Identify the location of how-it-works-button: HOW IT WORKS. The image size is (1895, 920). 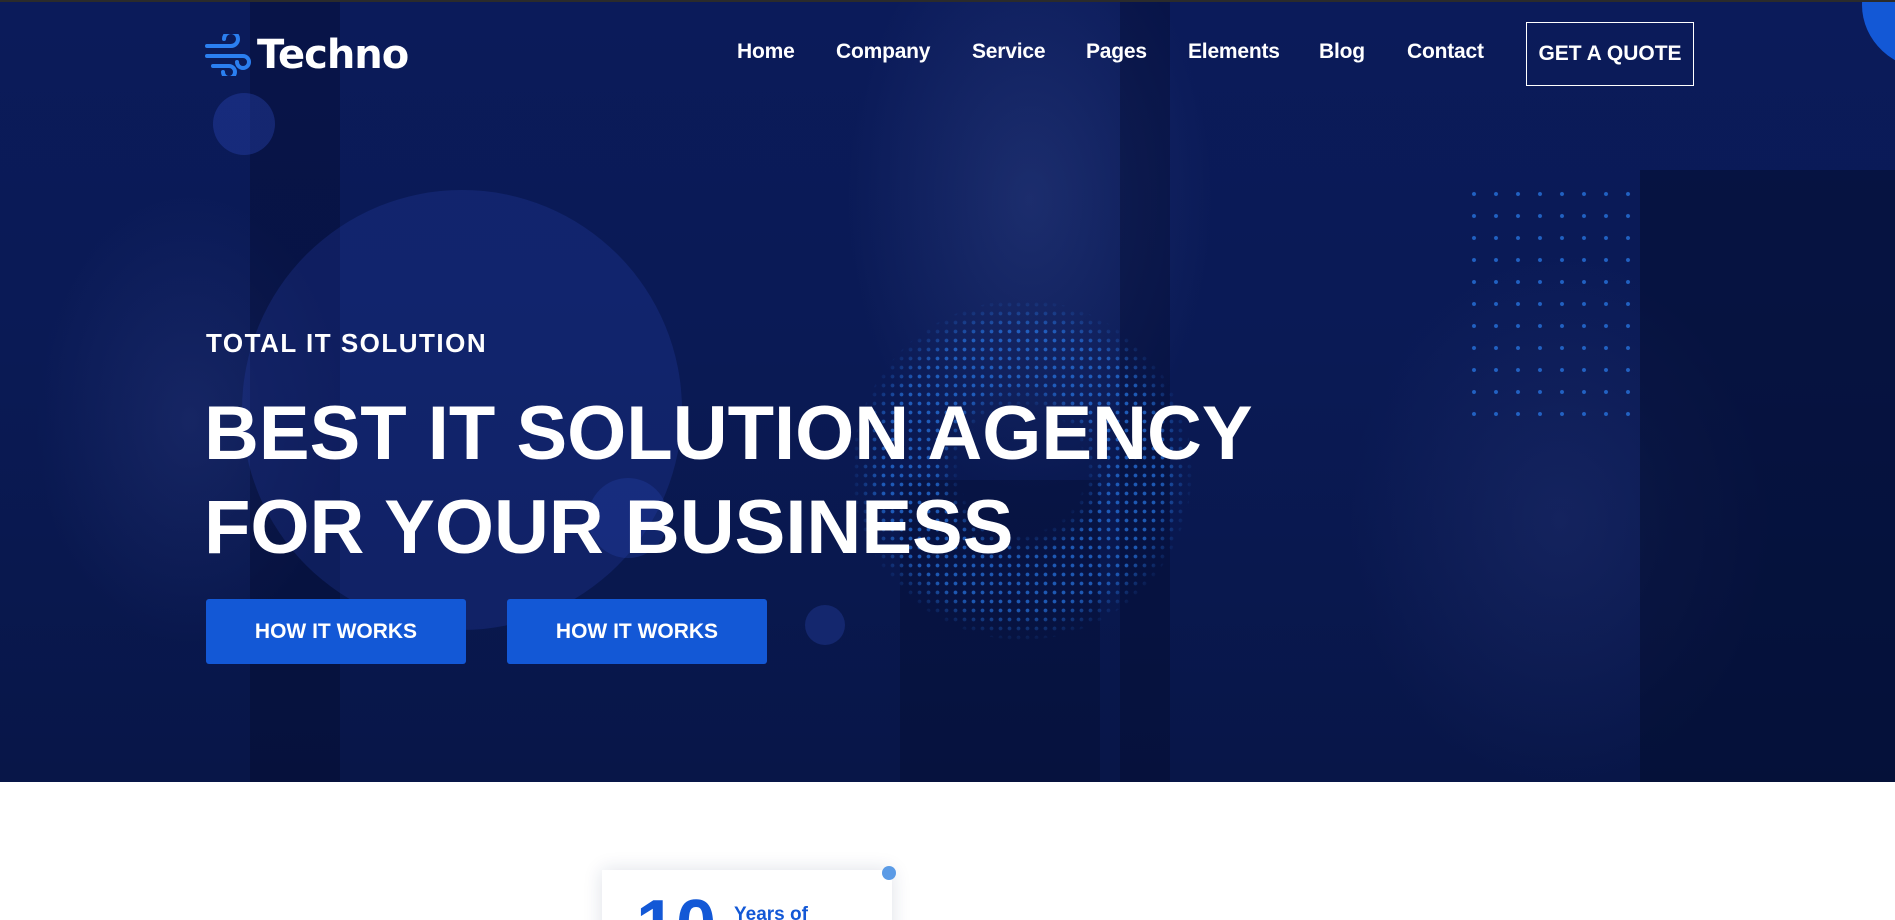
(336, 631).